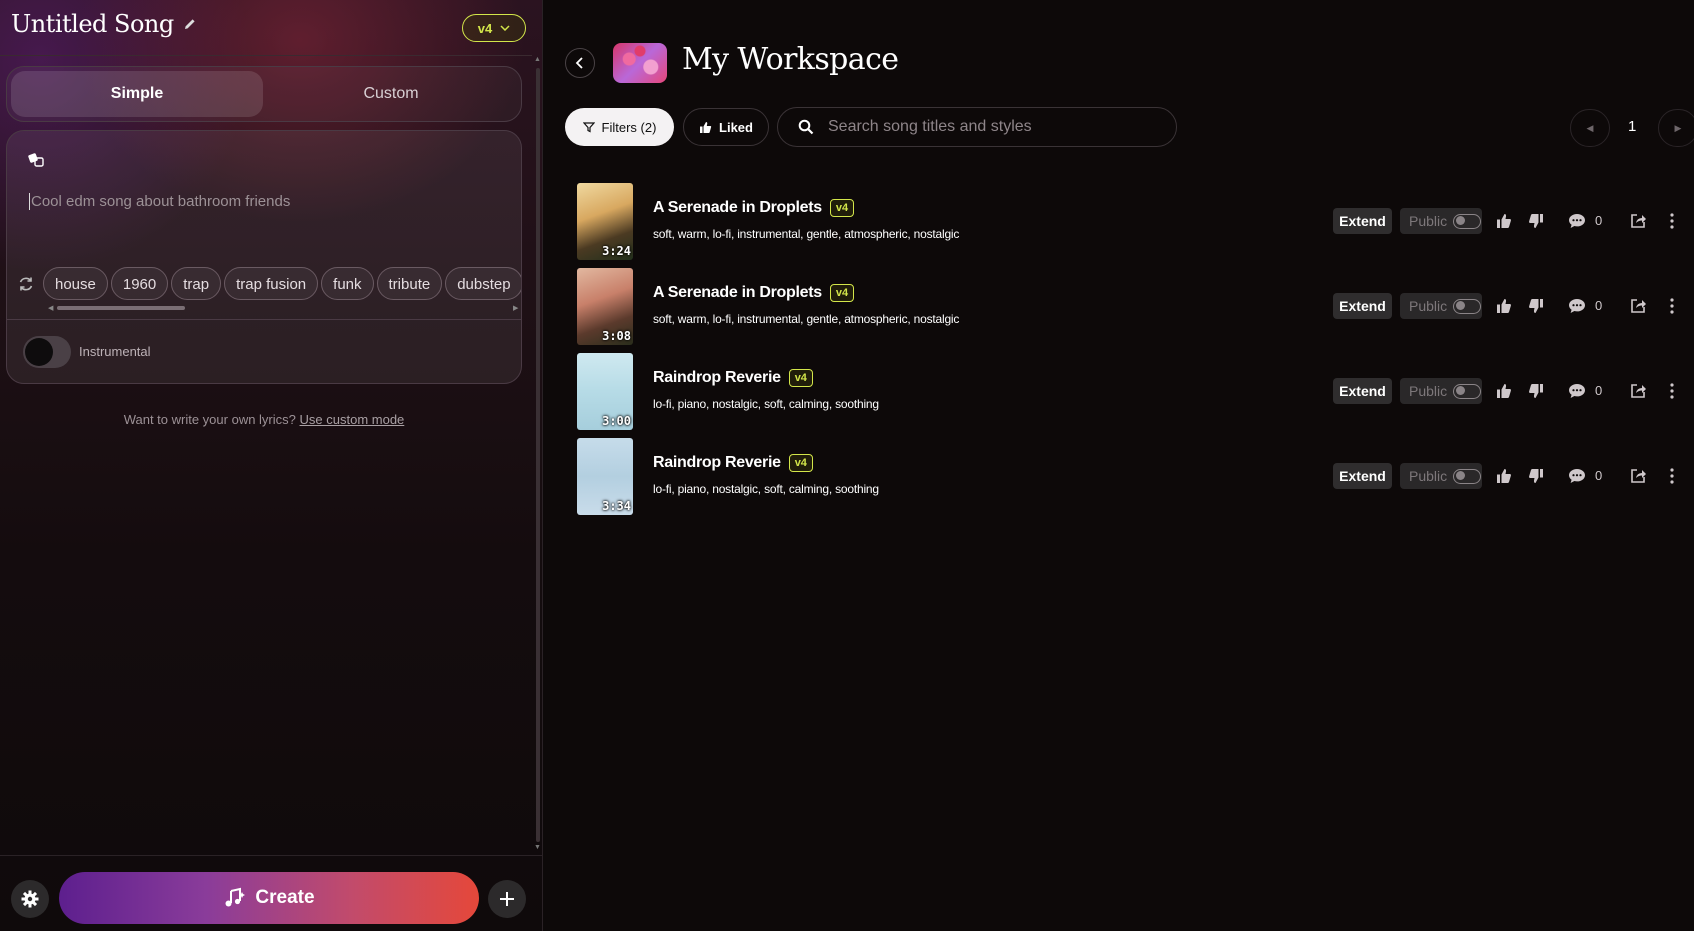  I want to click on model-version-select: v4, so click(494, 28).